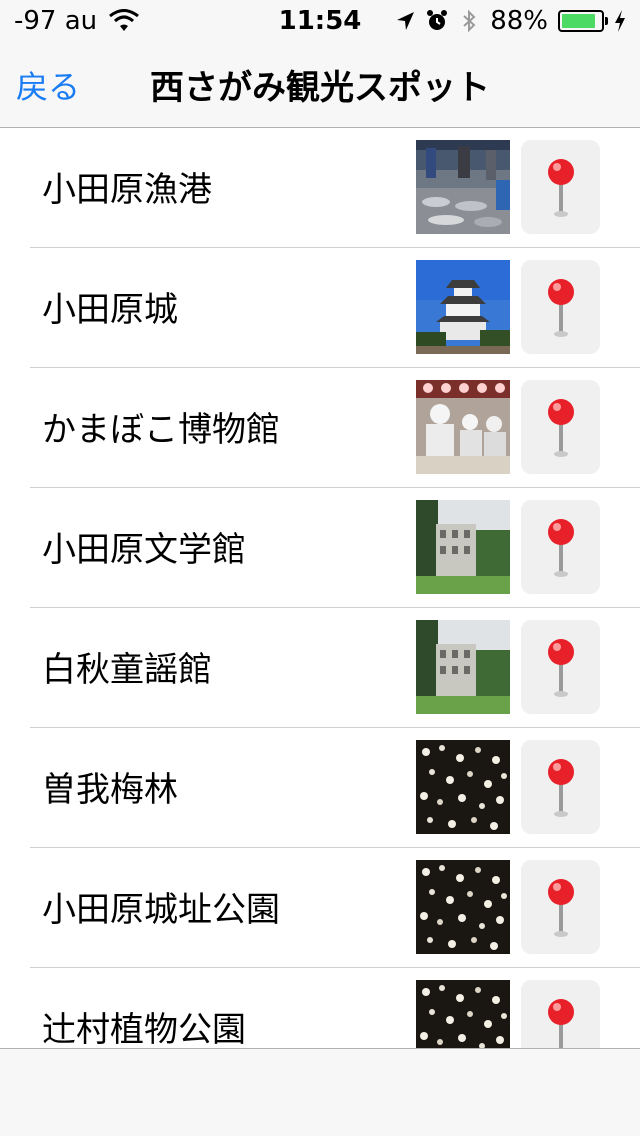 Image resolution: width=640 pixels, height=1136 pixels. Describe the element at coordinates (320, 20) in the screenshot. I see `status-bar: -97 au 11:54 88%` at that location.